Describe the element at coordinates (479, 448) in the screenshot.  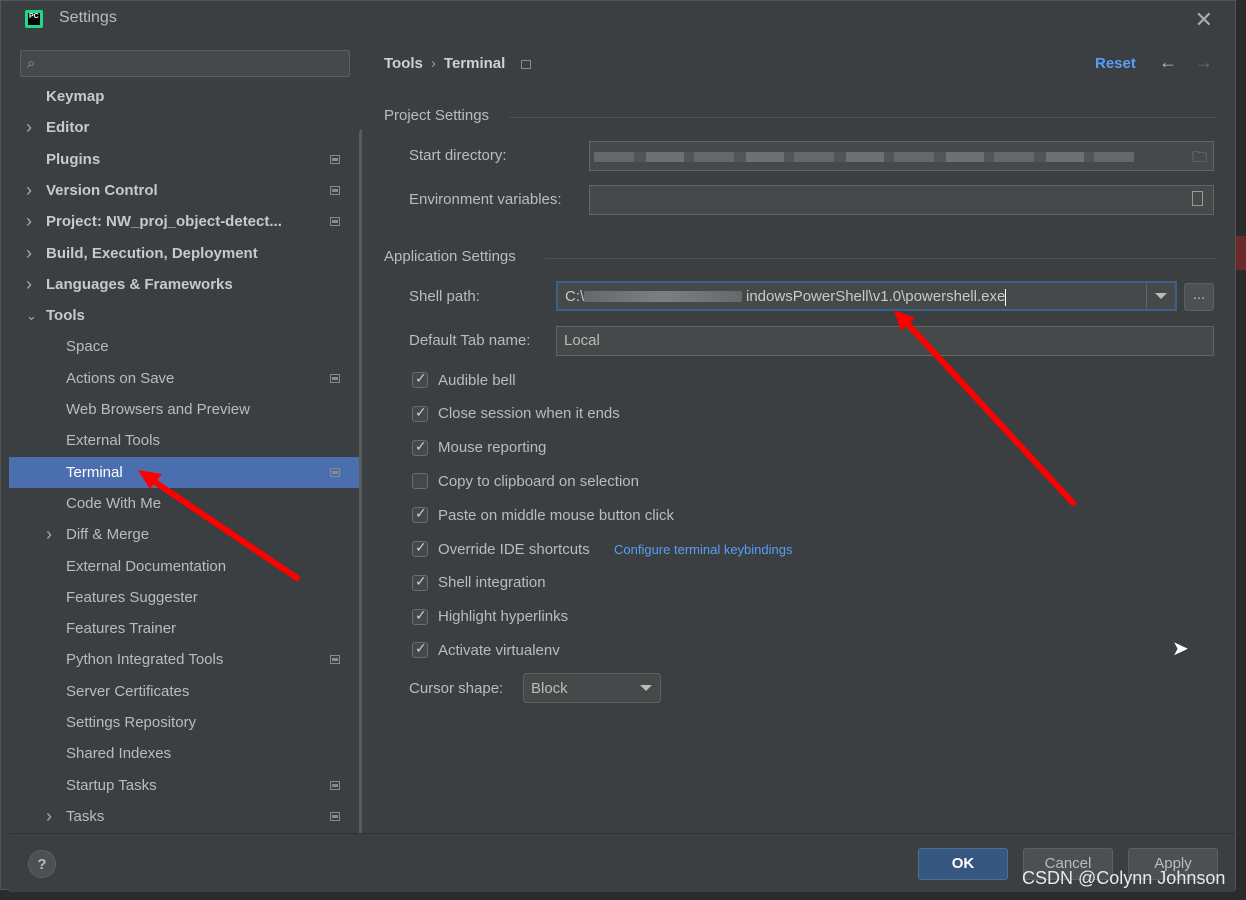
I see `checkbox-mouse-reporting: Mouse reporting` at that location.